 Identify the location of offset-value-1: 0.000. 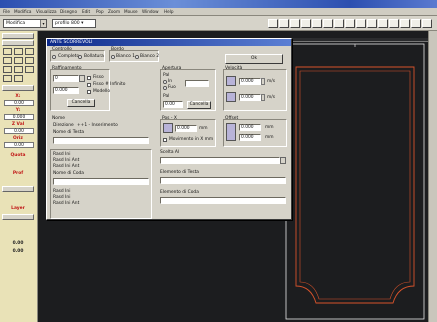
(250, 127).